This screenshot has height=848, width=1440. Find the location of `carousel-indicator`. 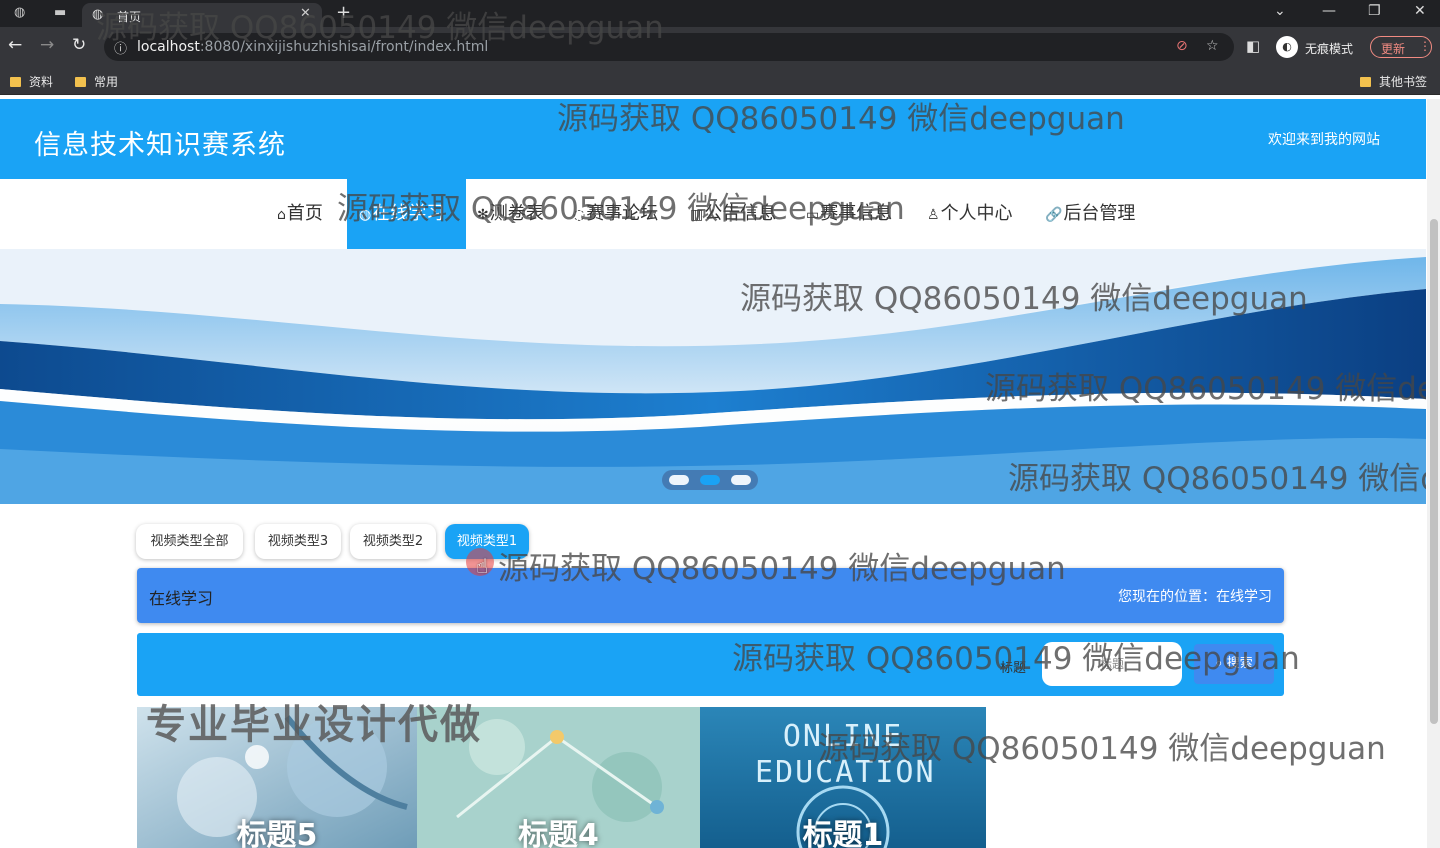

carousel-indicator is located at coordinates (710, 480).